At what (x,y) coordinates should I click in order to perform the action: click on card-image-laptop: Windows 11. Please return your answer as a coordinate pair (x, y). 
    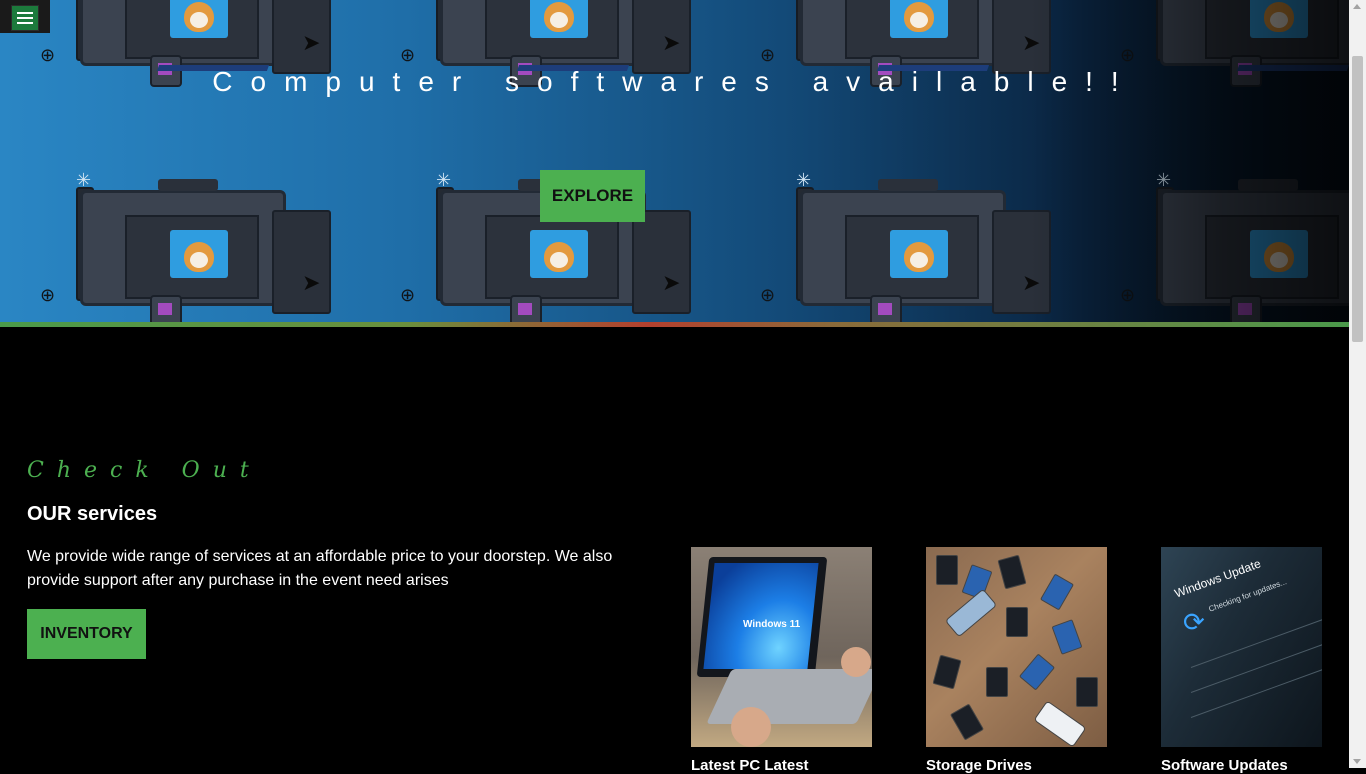
    Looking at the image, I should click on (781, 647).